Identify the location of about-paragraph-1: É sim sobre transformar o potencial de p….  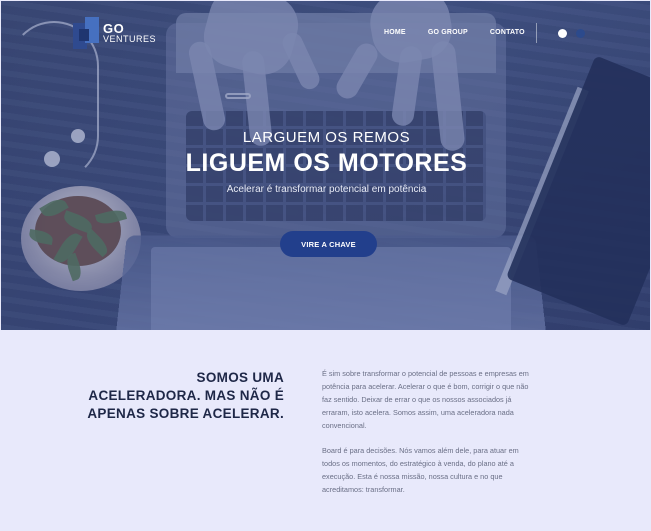
(425, 399).